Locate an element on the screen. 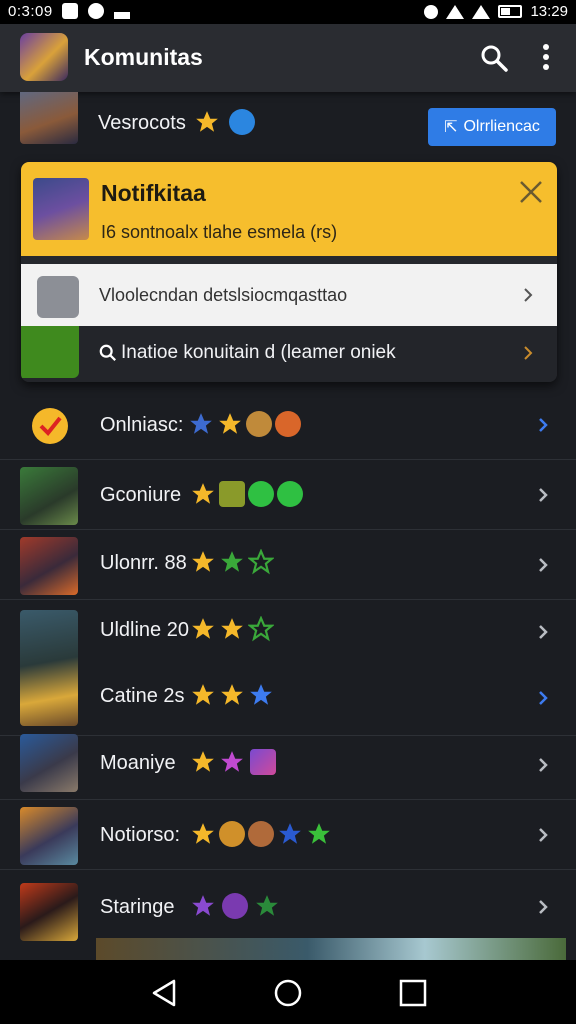  open-button: ⇱ Olrrliencac is located at coordinates (492, 127).